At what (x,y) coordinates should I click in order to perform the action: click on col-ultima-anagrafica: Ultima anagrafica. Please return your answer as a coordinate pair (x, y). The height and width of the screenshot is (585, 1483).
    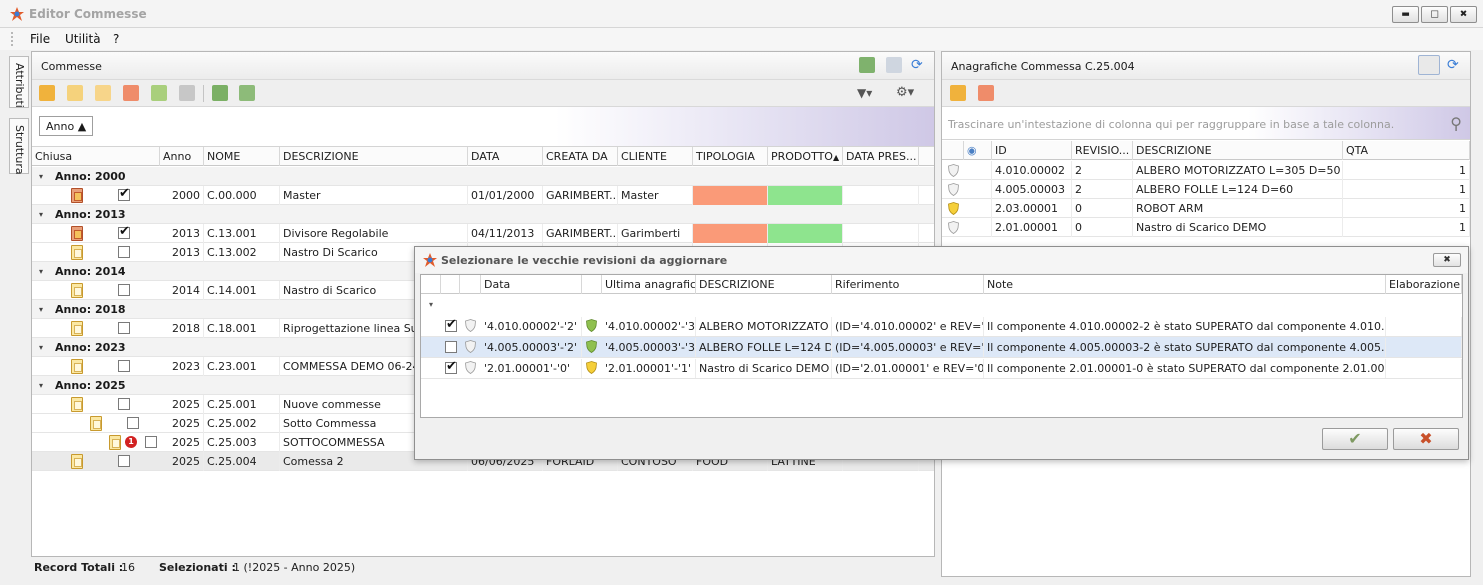
    Looking at the image, I should click on (649, 284).